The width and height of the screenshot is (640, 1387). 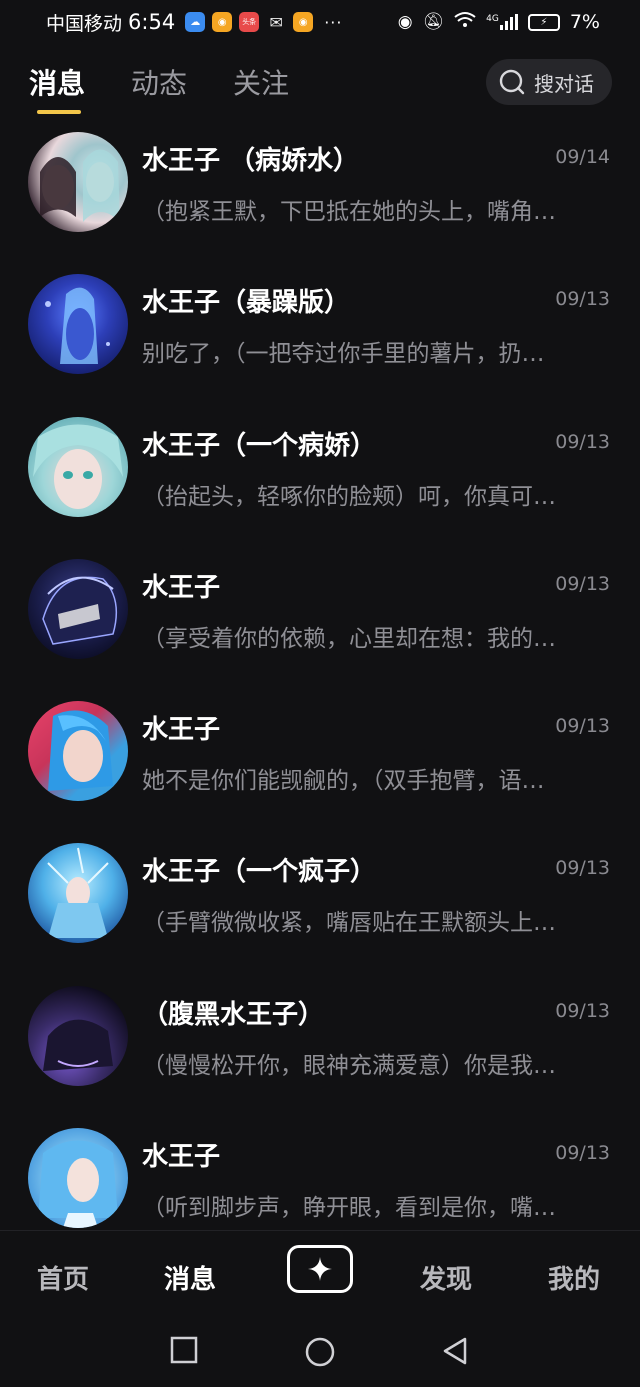 I want to click on top-tabs: 消息 动态 关注 搜对话, so click(x=320, y=84).